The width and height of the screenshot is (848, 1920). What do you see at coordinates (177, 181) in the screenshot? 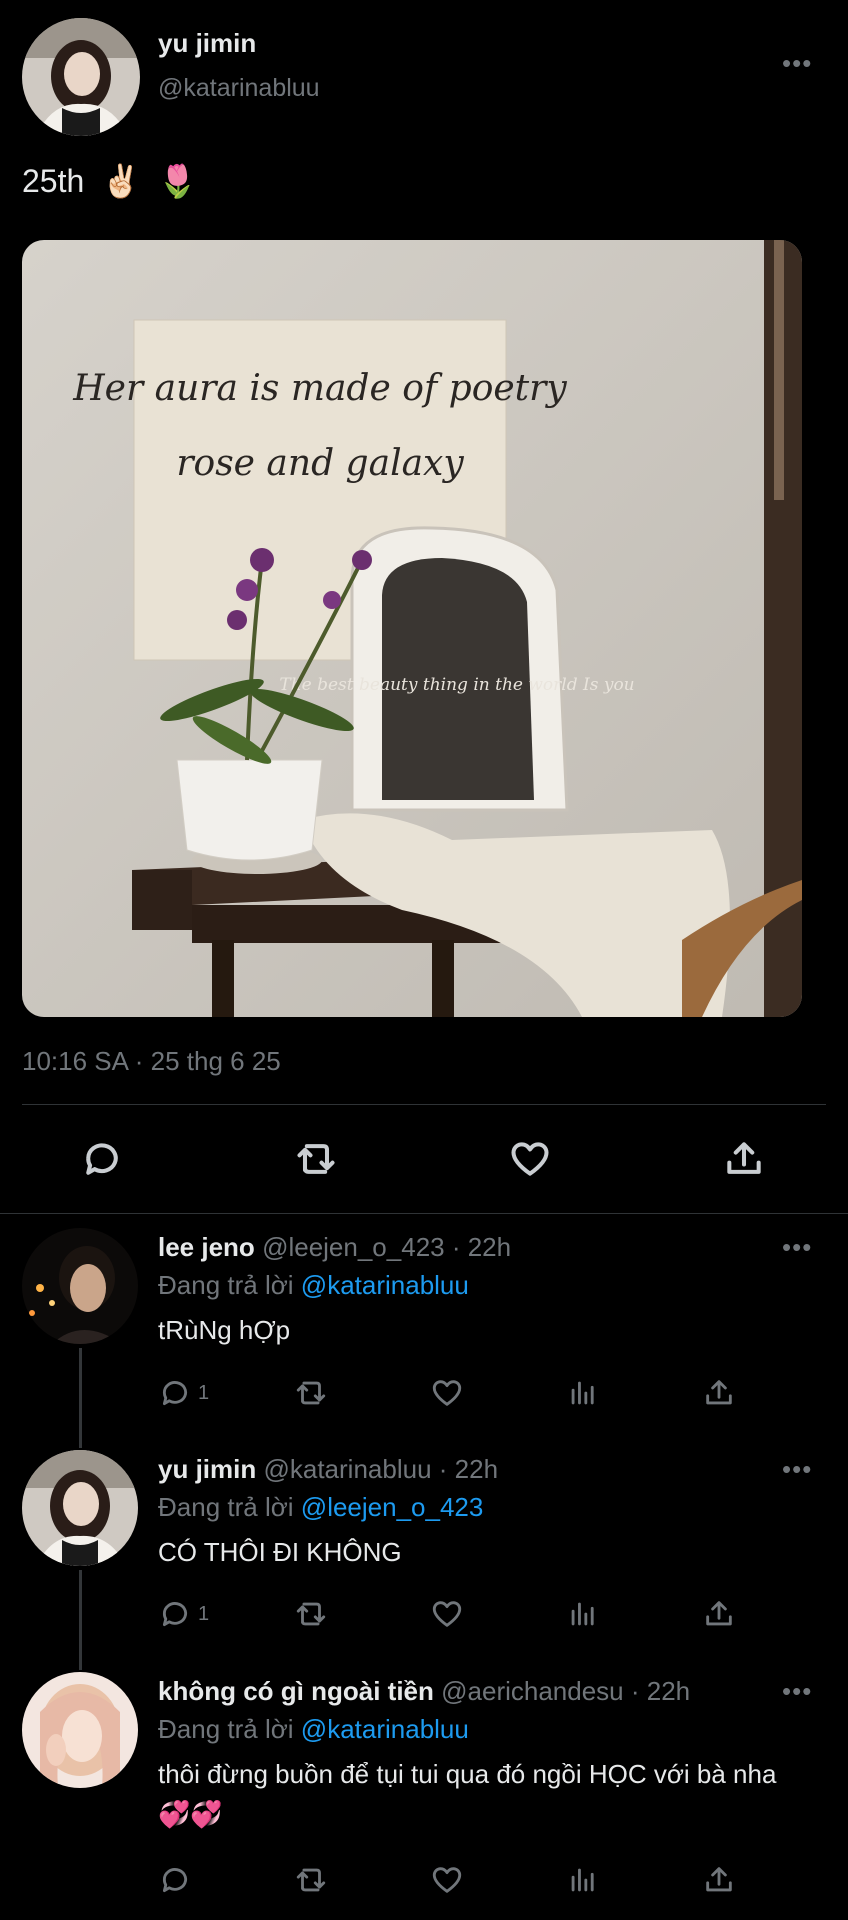
I see `tulip-emoji: 🌷` at bounding box center [177, 181].